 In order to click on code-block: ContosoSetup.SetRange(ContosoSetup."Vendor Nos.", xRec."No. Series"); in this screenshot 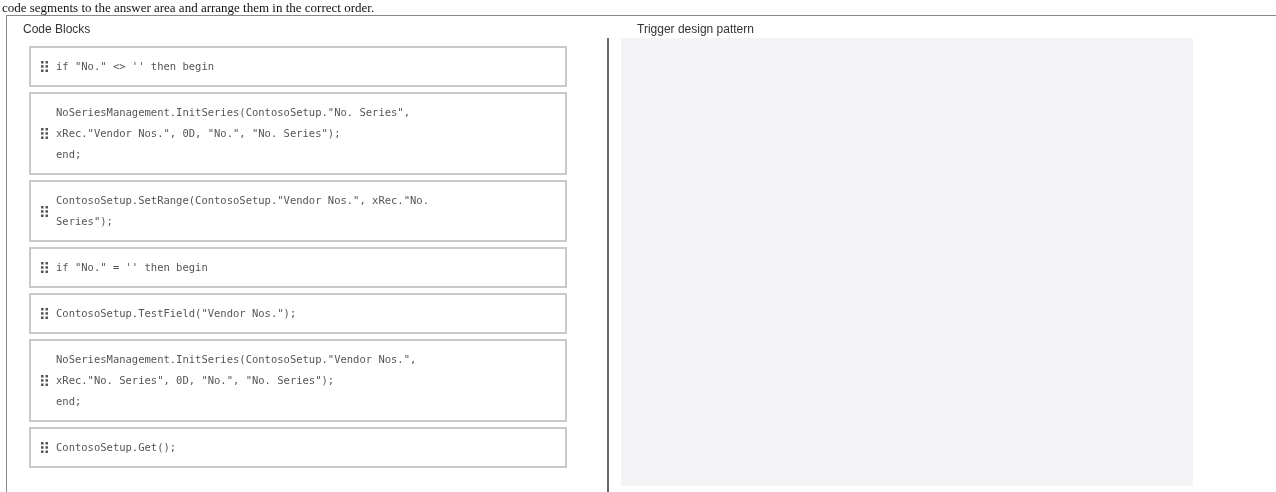, I will do `click(298, 211)`.